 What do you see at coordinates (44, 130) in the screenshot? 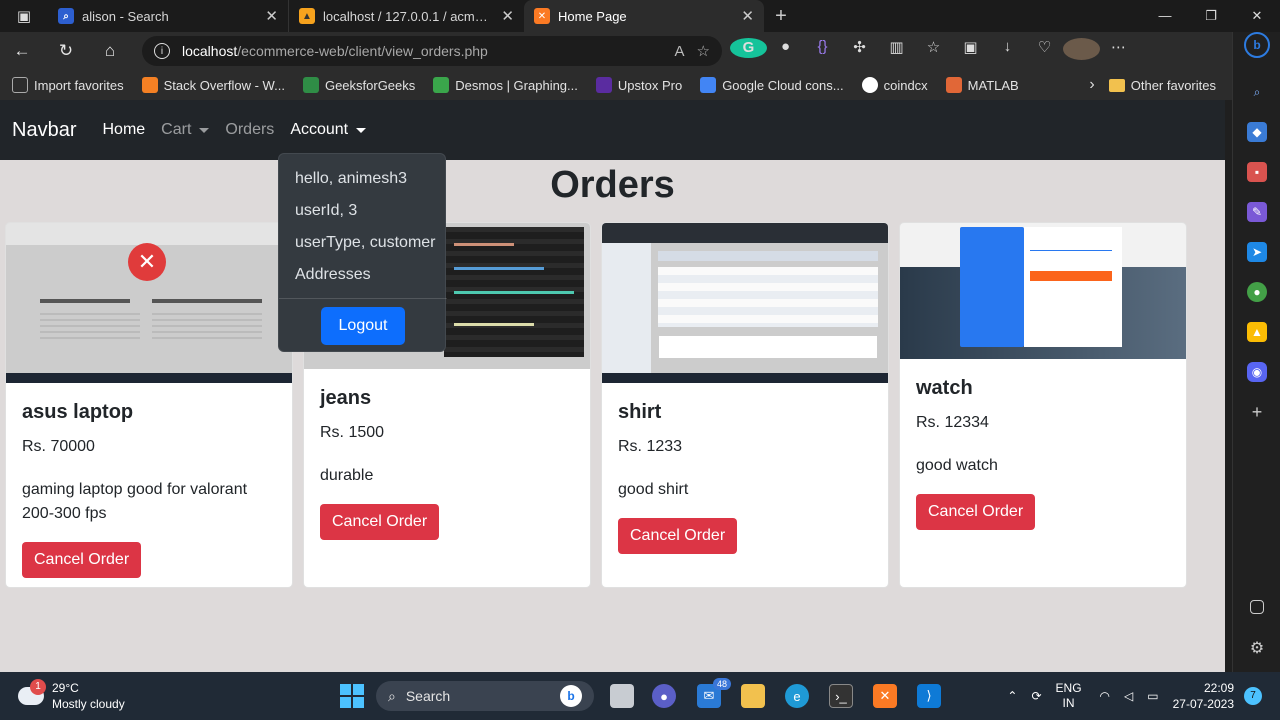
I see `navbar-brand: Navbar` at bounding box center [44, 130].